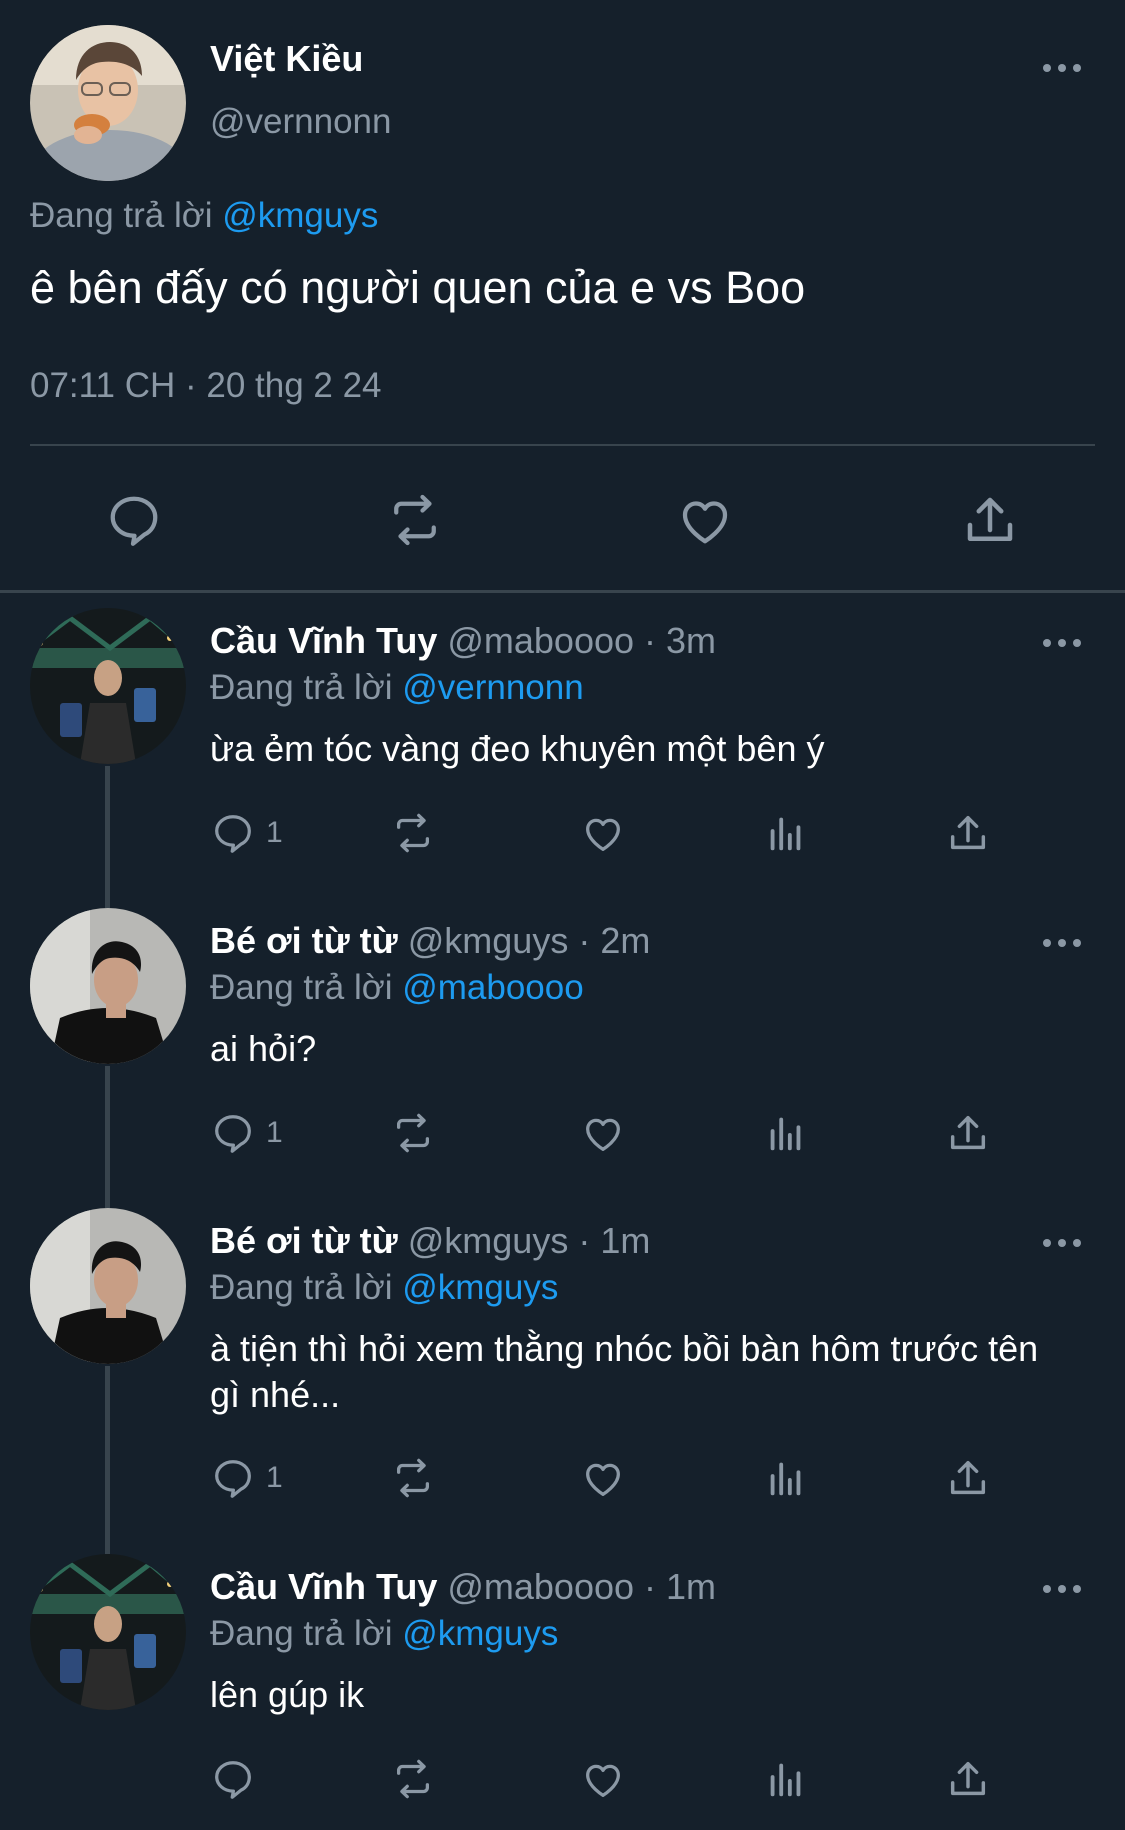 The width and height of the screenshot is (1125, 1830). I want to click on replying-to-handle: @vernnonn, so click(492, 687).